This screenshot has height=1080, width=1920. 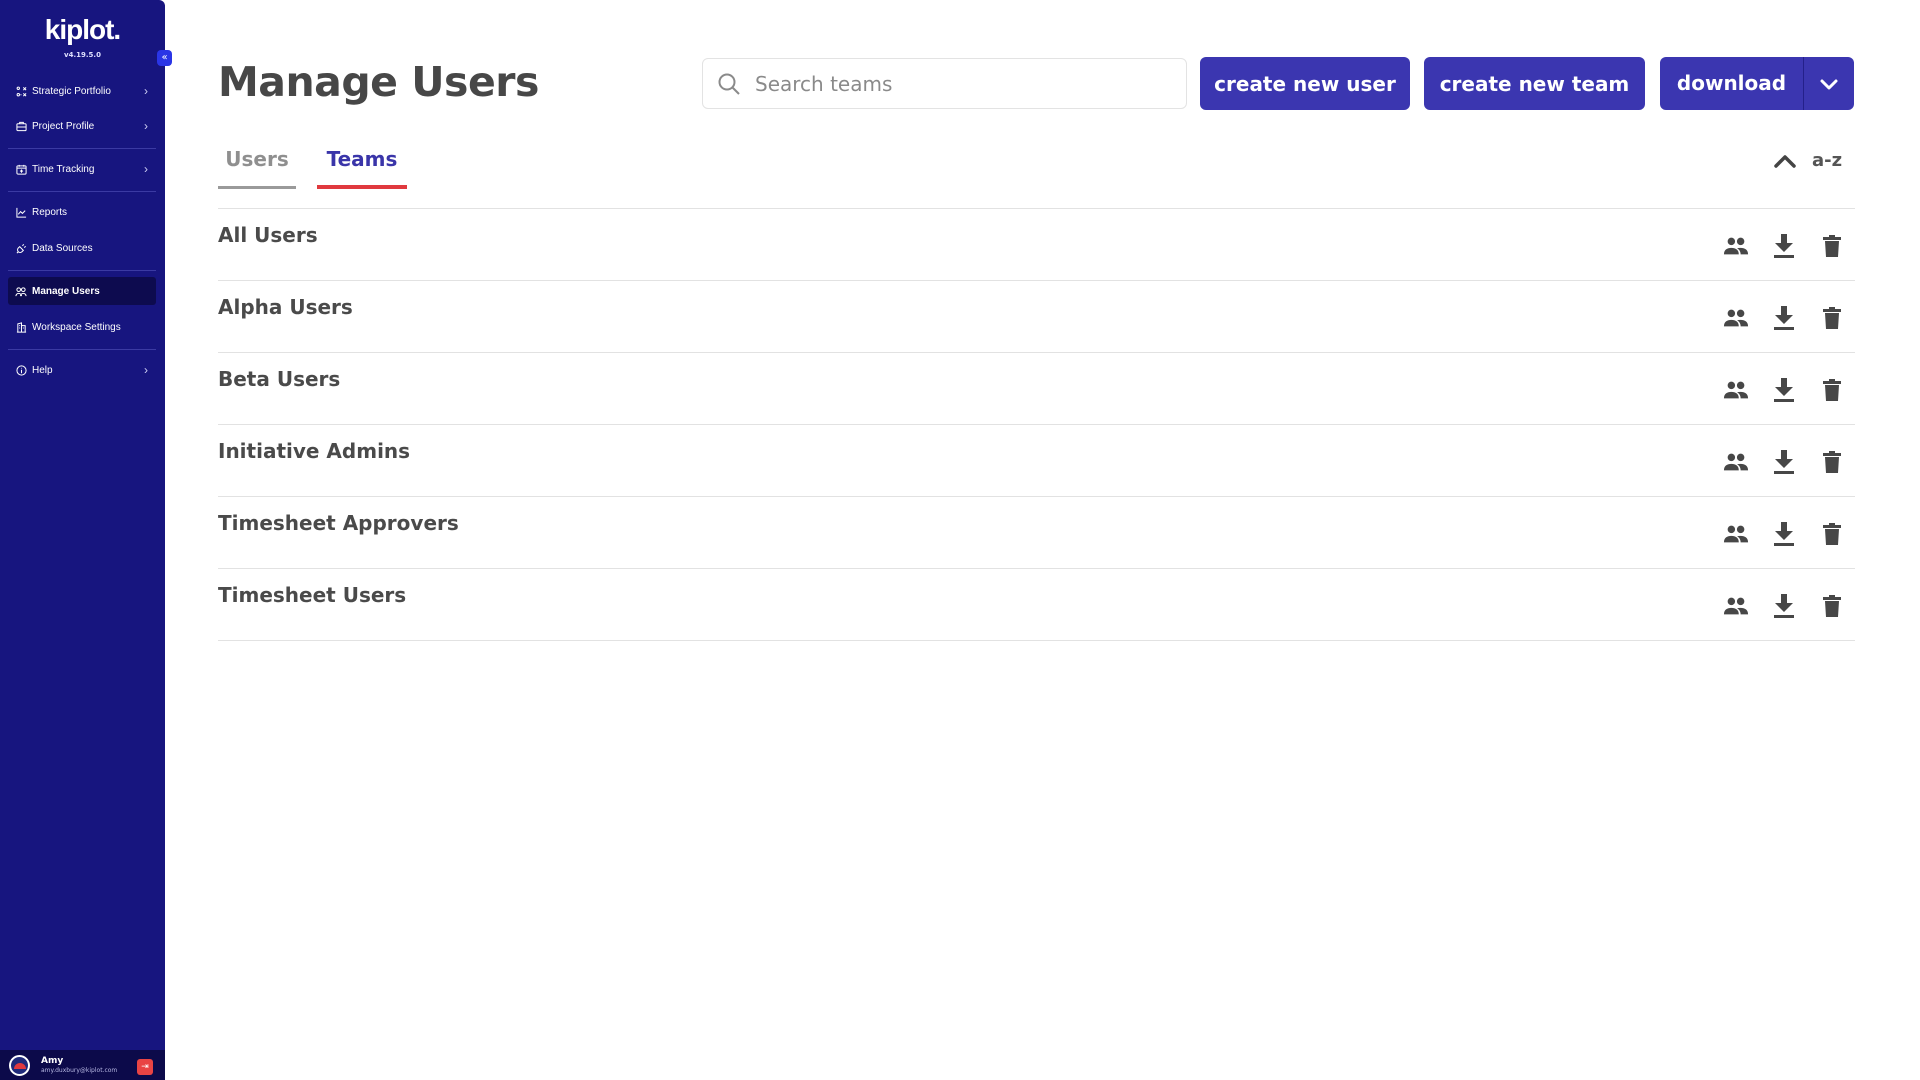 I want to click on sidebar-item-strategic-portfolio: Strategic Portfolio ›, so click(x=82, y=91).